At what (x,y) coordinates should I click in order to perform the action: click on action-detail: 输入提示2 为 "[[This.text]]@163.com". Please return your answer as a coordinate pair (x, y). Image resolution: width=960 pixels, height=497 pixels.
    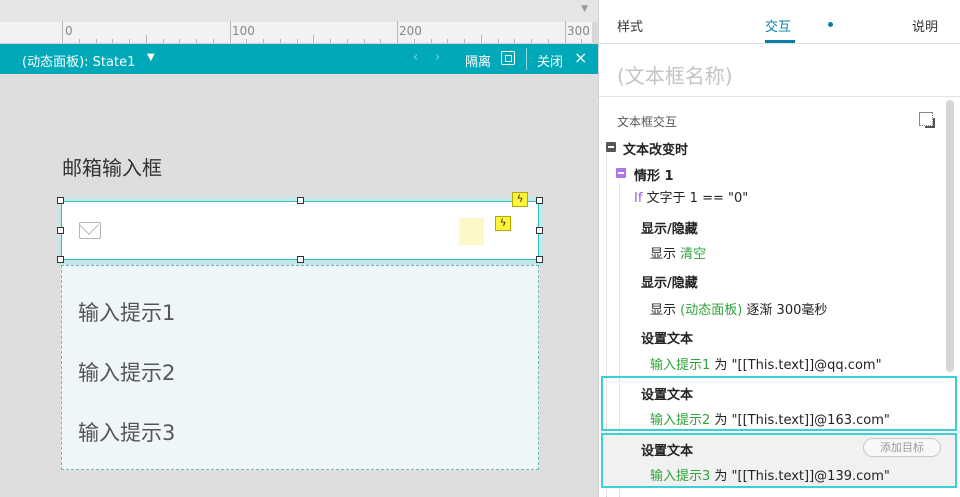
    Looking at the image, I should click on (770, 418).